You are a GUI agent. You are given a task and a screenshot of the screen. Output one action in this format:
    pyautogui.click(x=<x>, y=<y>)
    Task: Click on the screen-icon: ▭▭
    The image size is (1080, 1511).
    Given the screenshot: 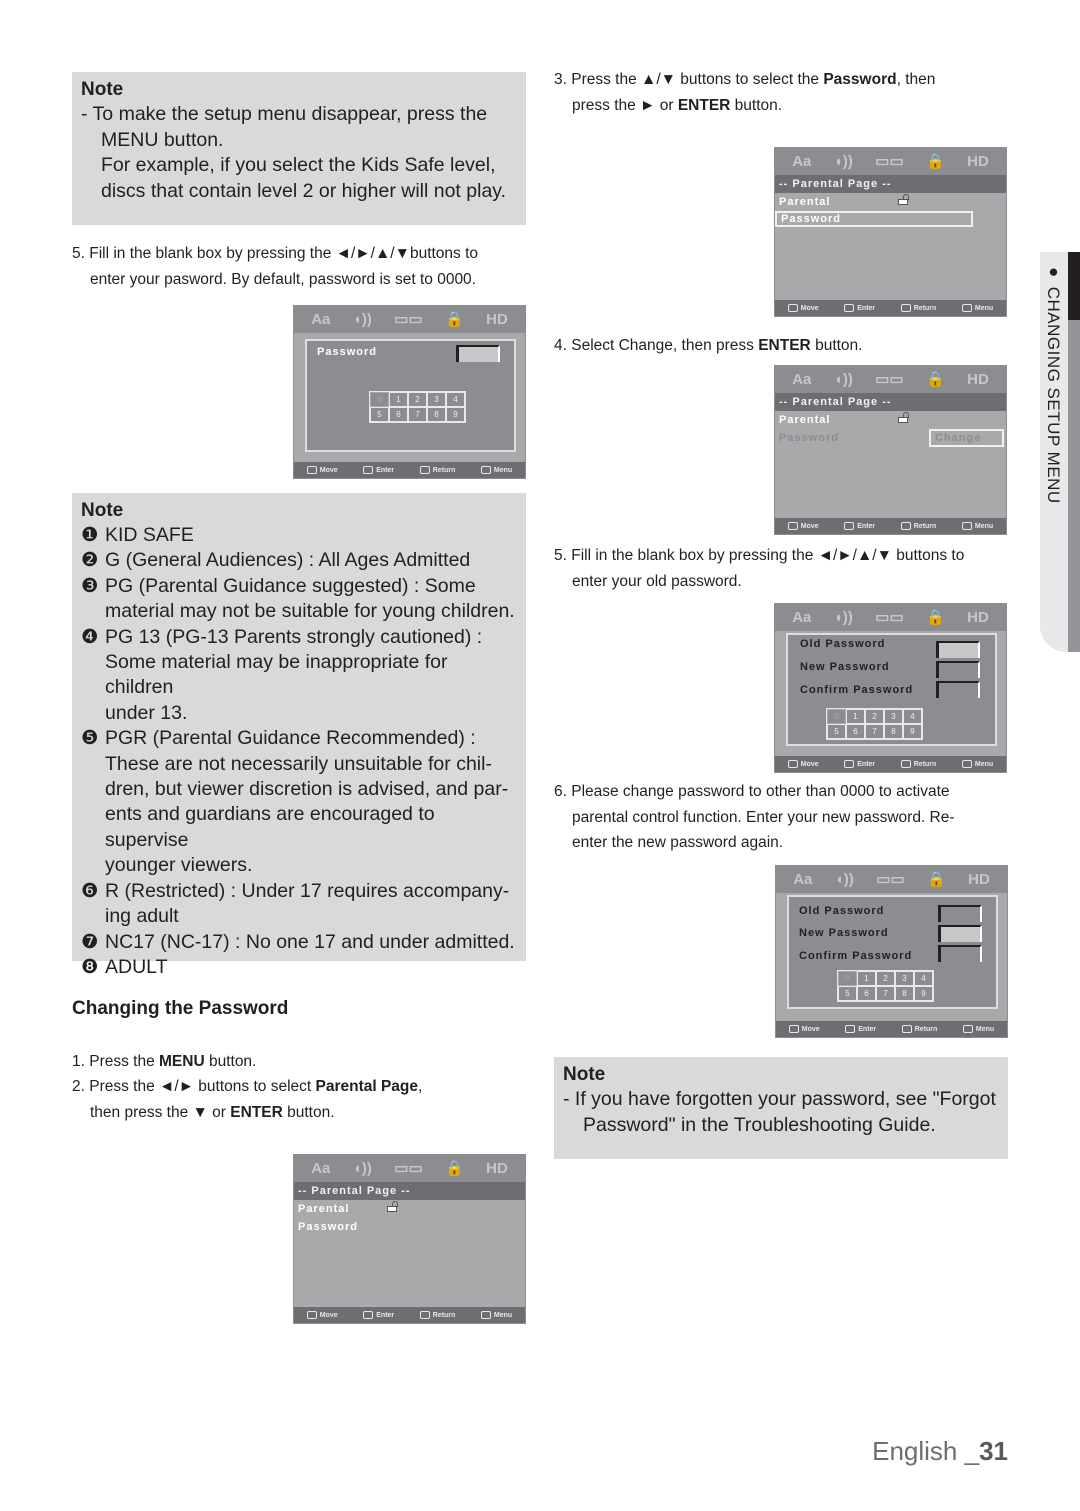 What is the action you would take?
    pyautogui.click(x=889, y=161)
    